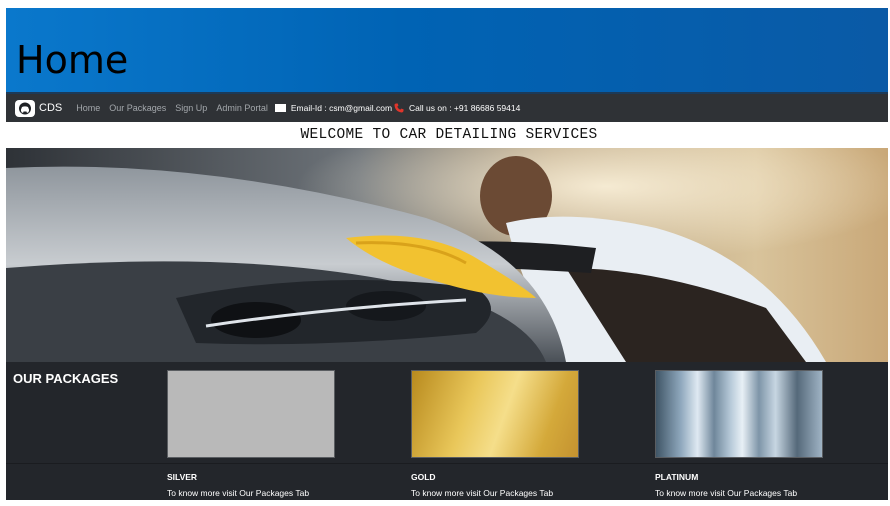 The height and width of the screenshot is (506, 890). Describe the element at coordinates (25, 108) in the screenshot. I see `car-logo-icon` at that location.